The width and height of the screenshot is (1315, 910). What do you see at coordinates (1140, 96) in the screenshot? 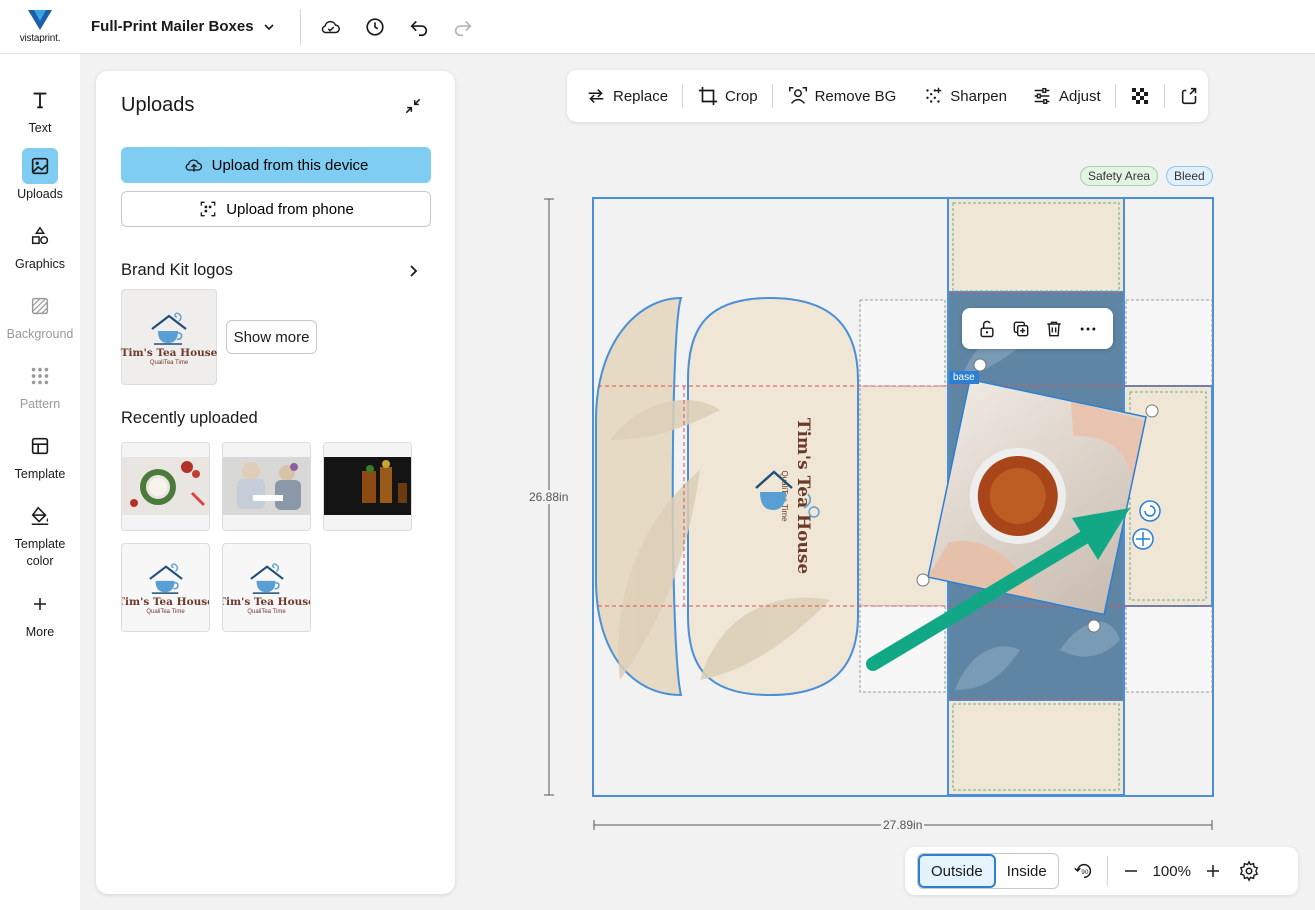
I see `transparency-button` at bounding box center [1140, 96].